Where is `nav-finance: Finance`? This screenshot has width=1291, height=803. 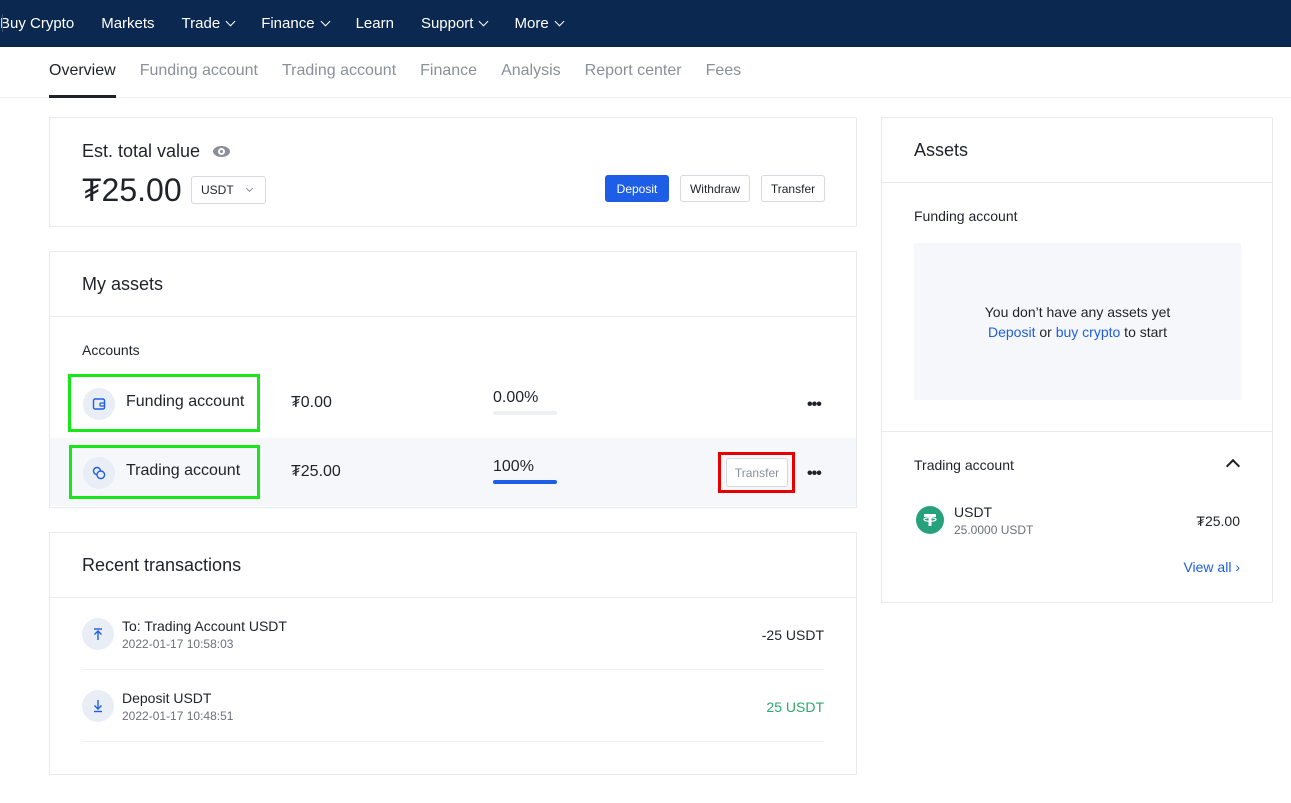 nav-finance: Finance is located at coordinates (296, 23).